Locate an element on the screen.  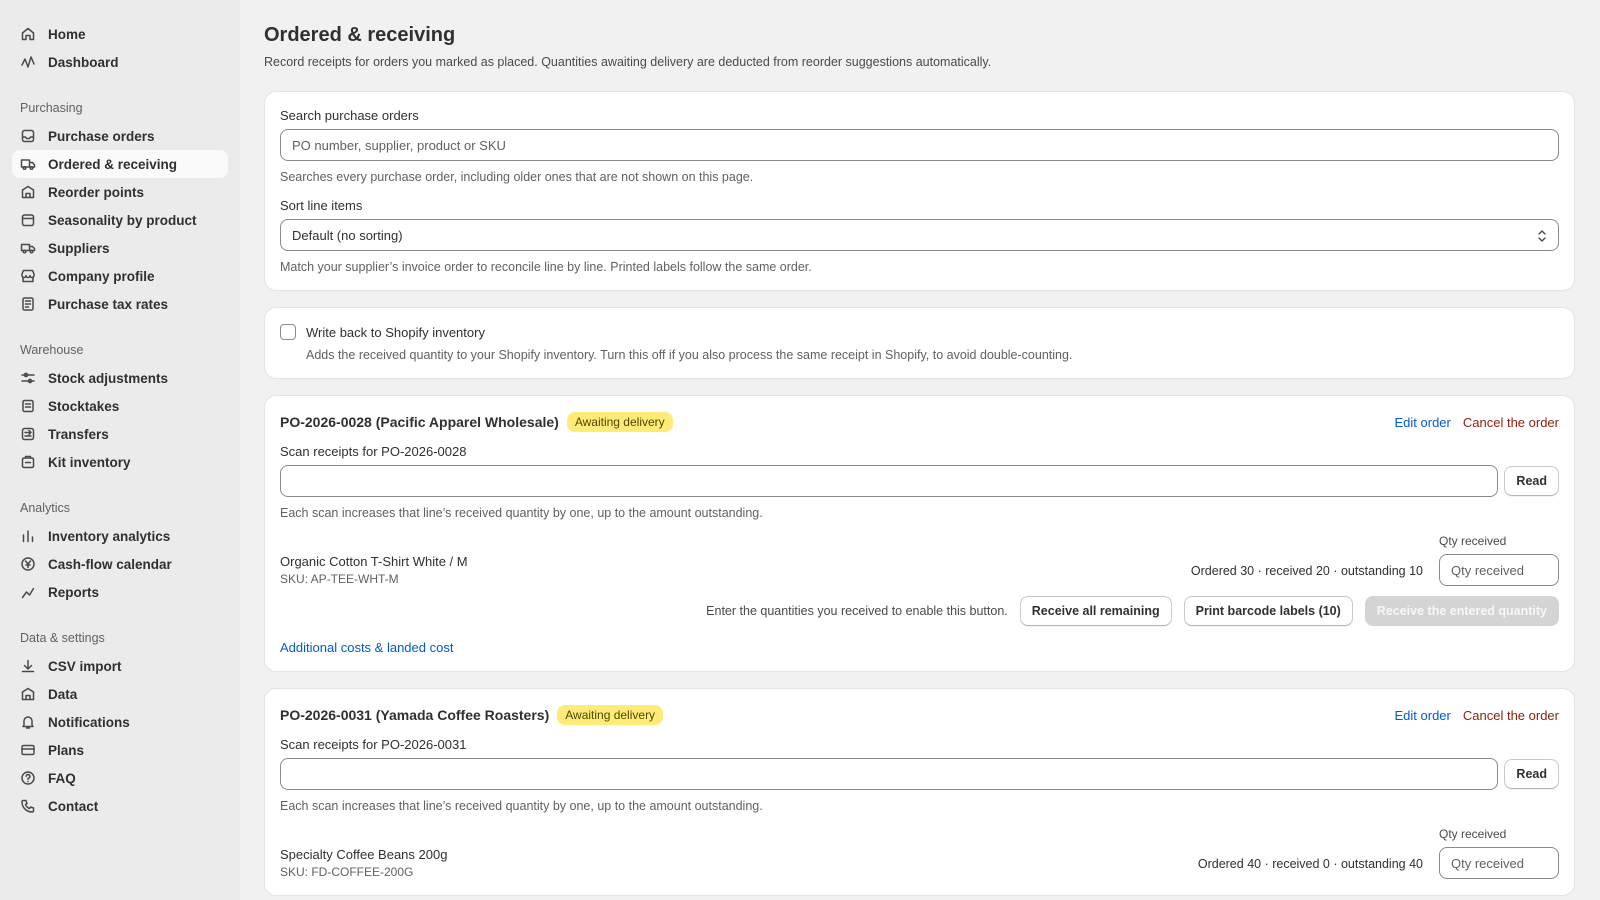
po-title: PO-2026-0031 (Yamada Coffee Roasters) is located at coordinates (415, 715).